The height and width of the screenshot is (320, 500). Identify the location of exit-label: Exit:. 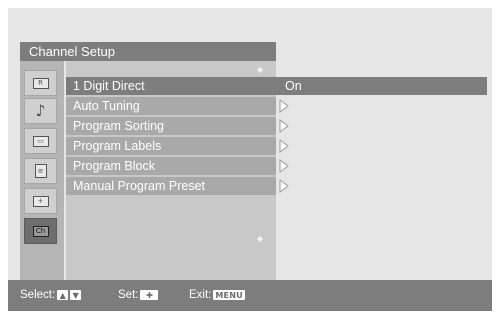
(200, 295).